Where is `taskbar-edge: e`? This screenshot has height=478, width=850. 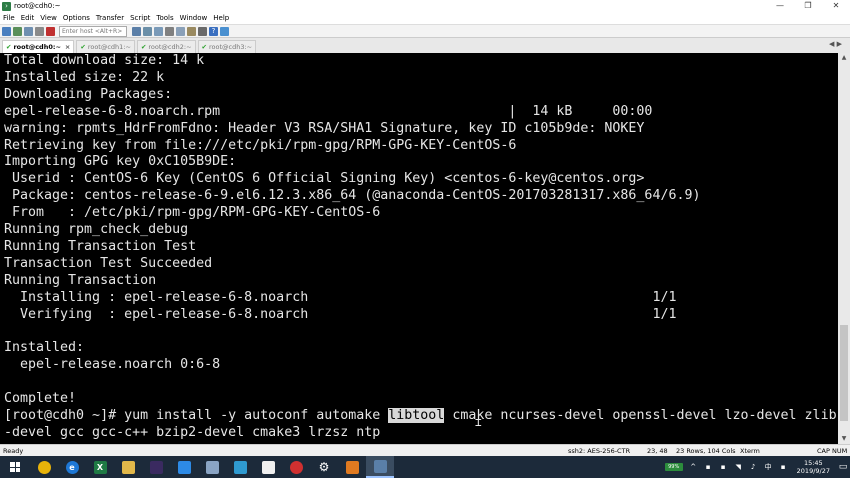
taskbar-edge: e is located at coordinates (72, 467).